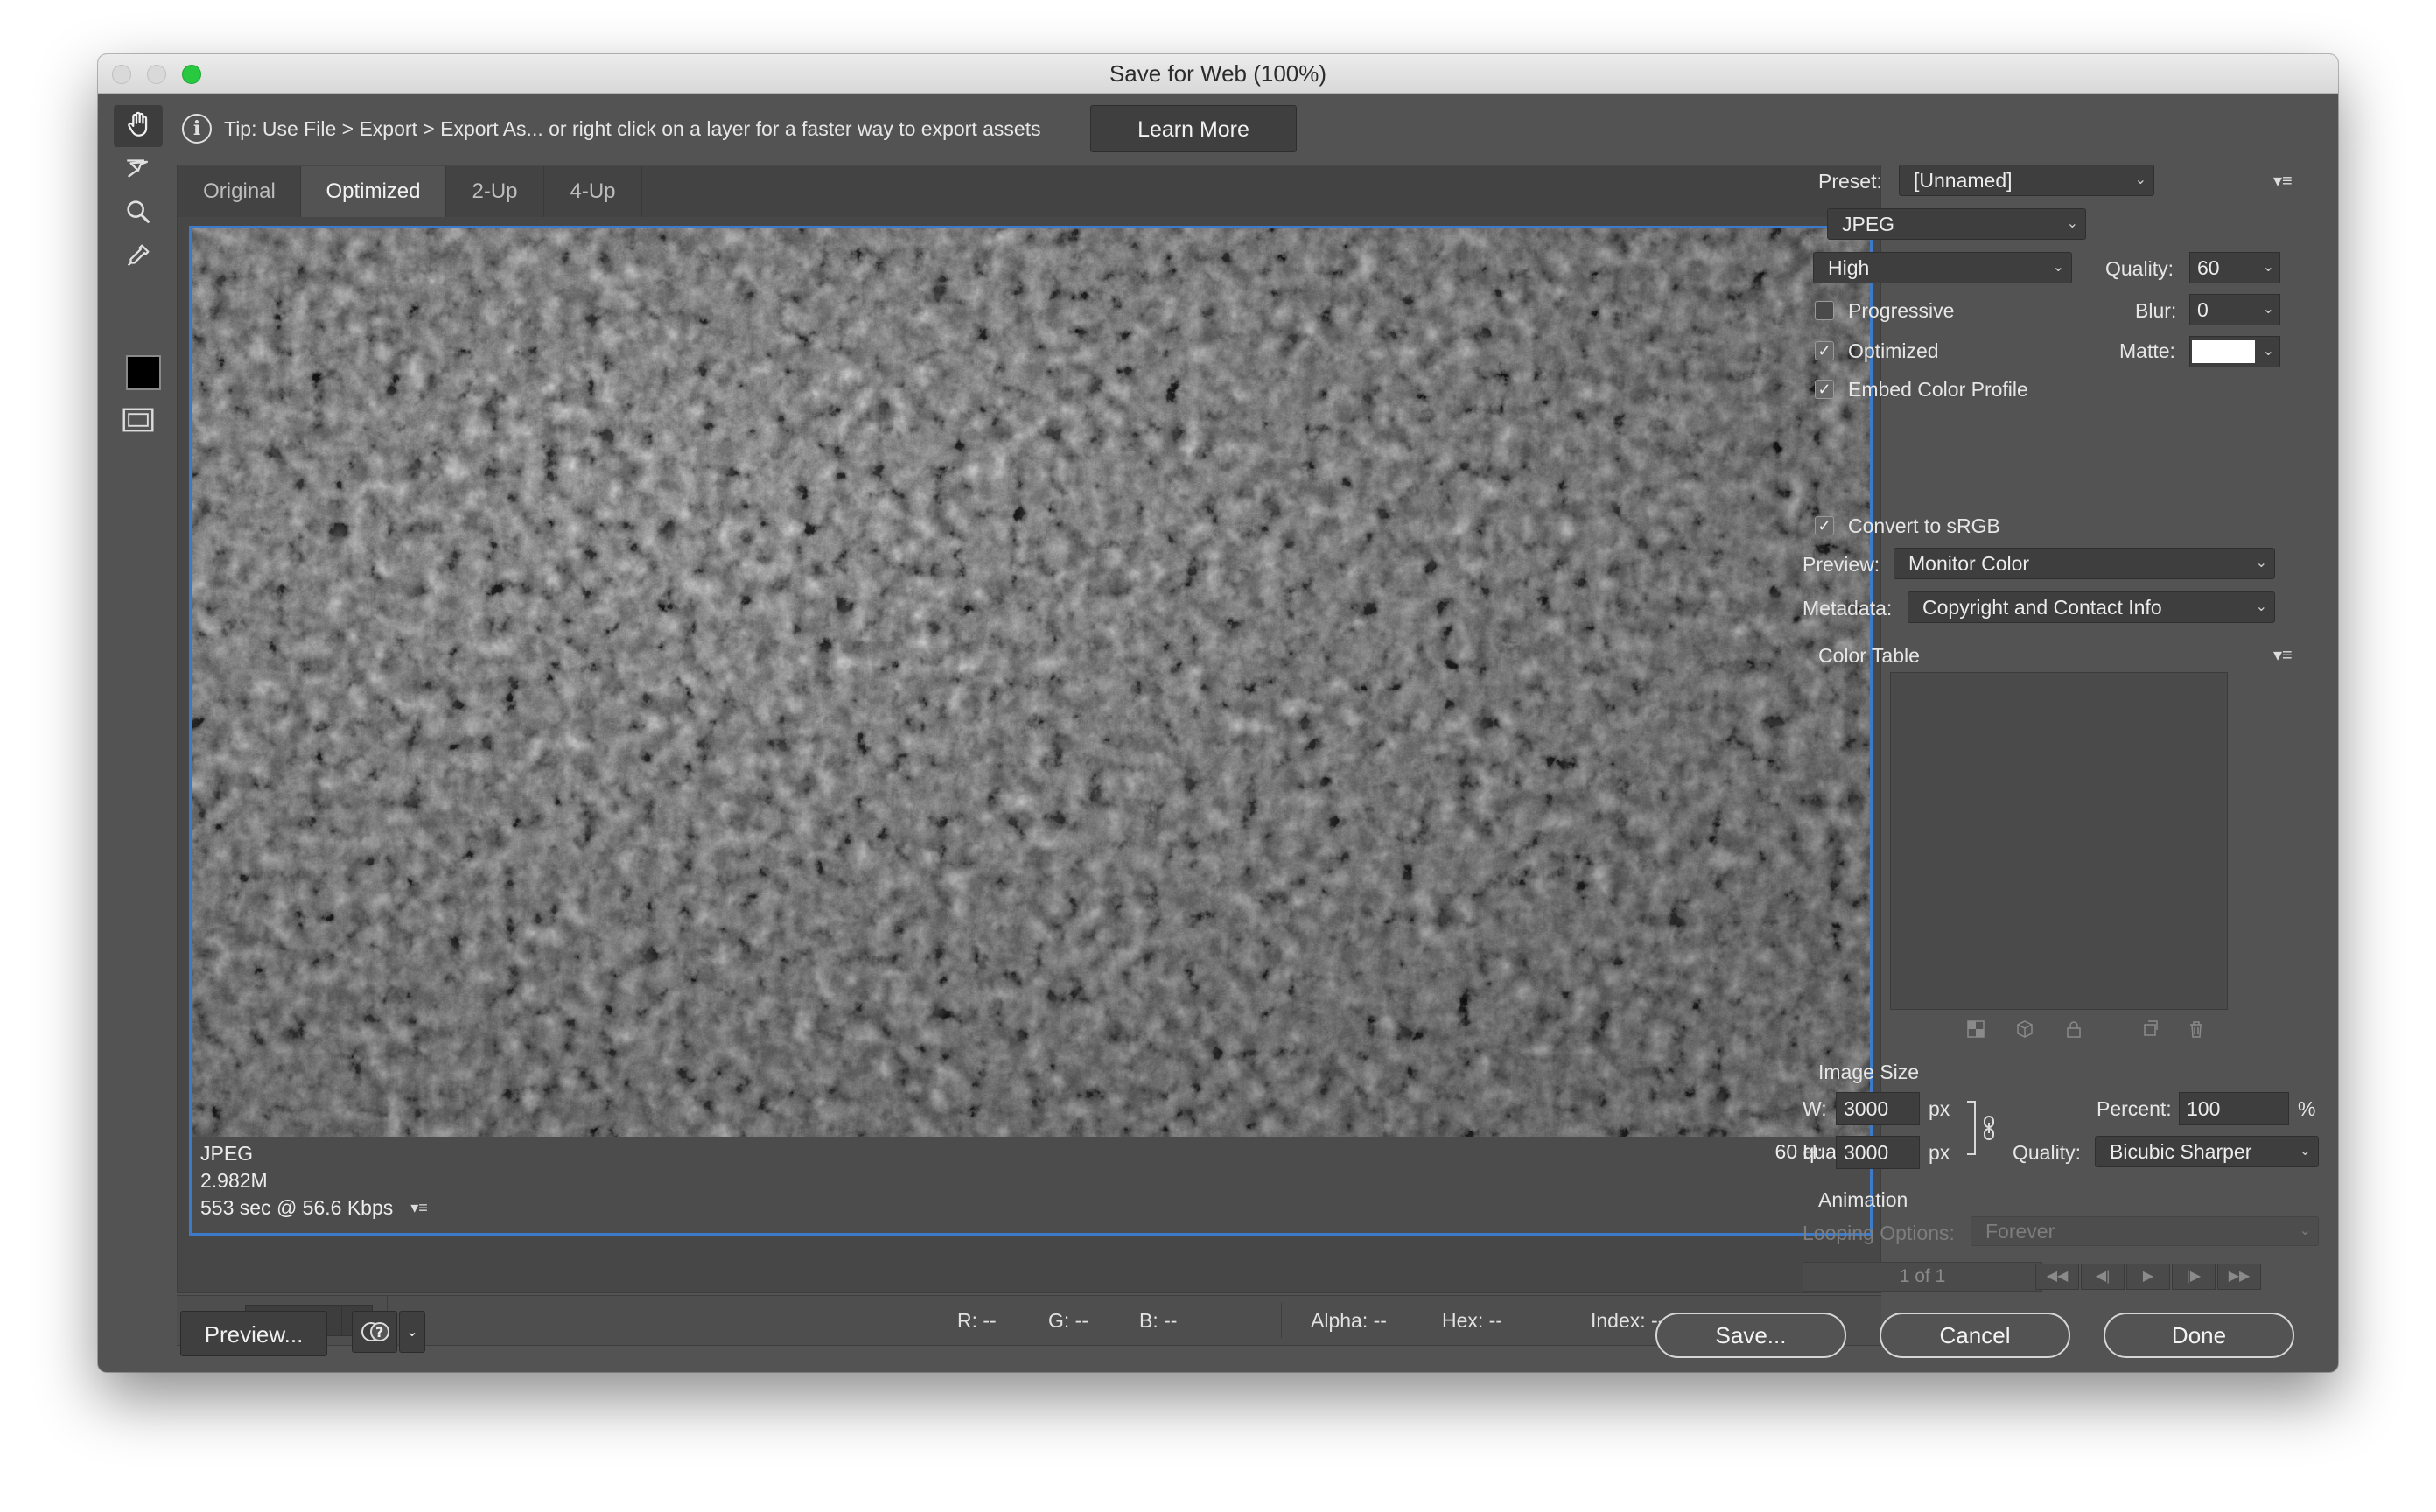 This screenshot has width=2436, height=1512. I want to click on tab-optimized: Optimized, so click(373, 191).